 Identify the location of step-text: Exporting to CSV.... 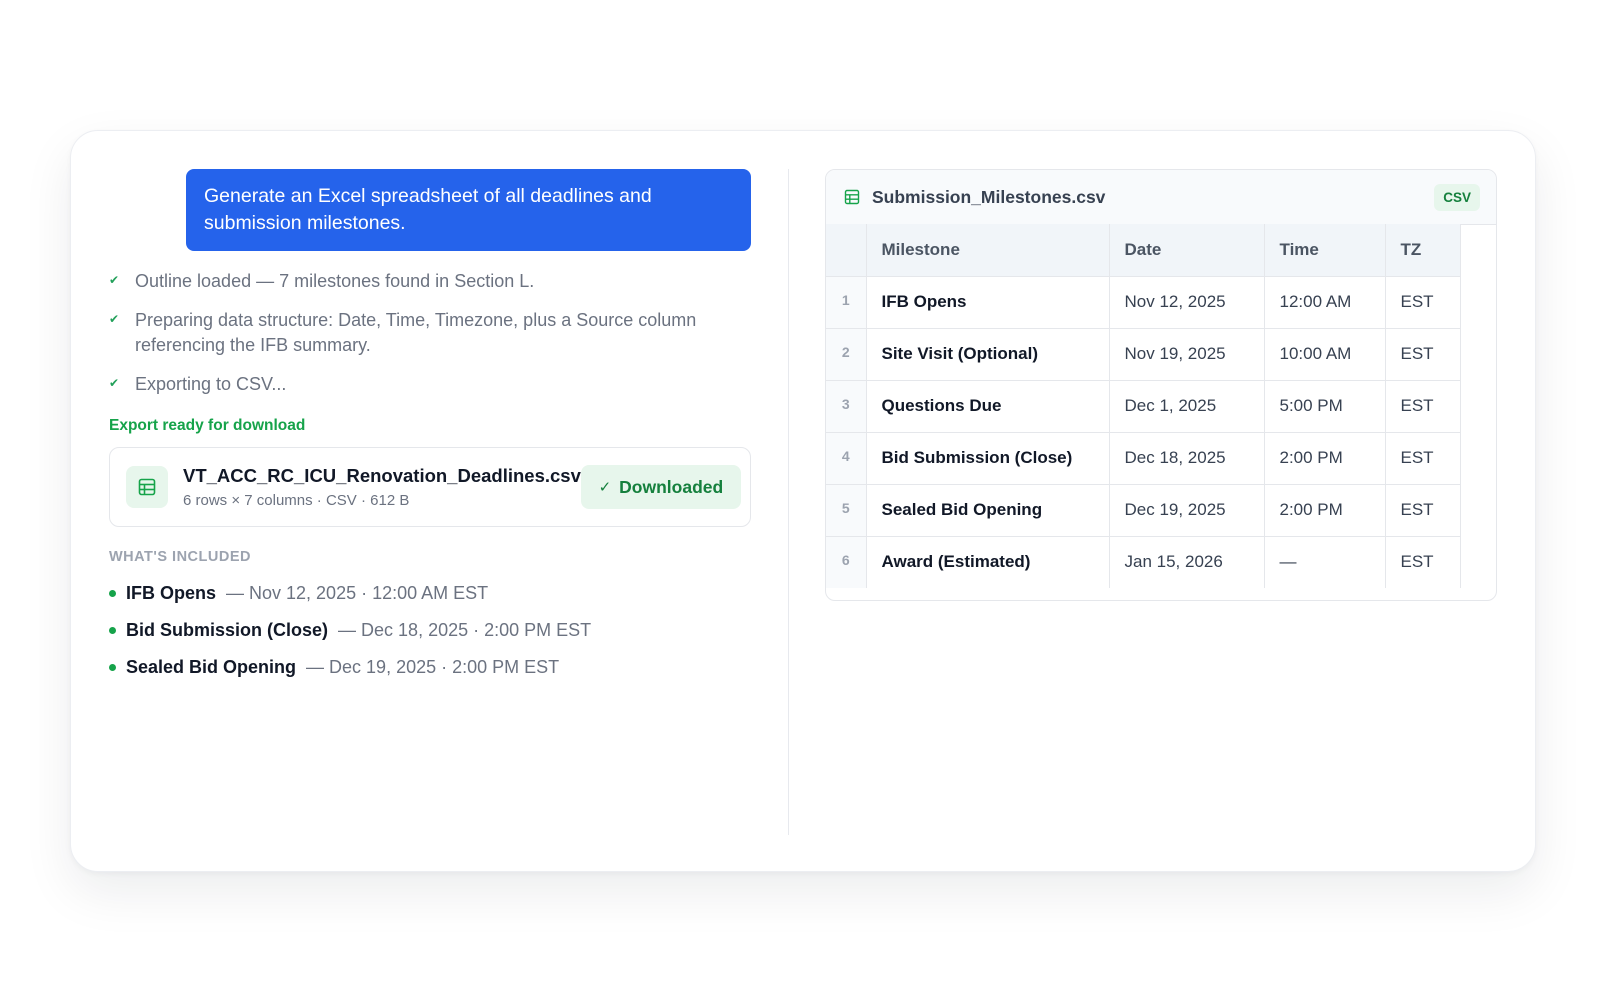
(211, 384).